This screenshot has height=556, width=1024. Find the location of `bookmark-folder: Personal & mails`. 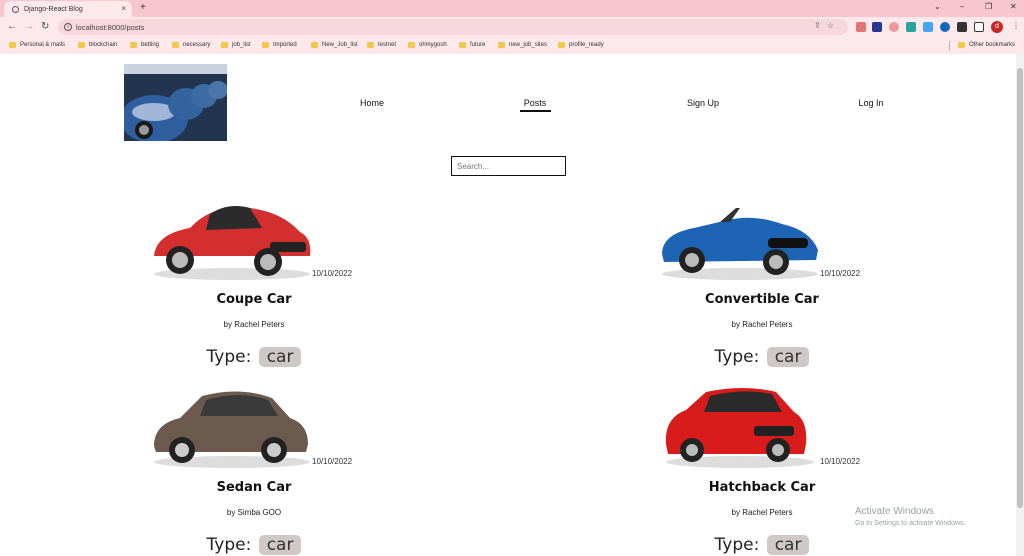

bookmark-folder: Personal & mails is located at coordinates (37, 45).